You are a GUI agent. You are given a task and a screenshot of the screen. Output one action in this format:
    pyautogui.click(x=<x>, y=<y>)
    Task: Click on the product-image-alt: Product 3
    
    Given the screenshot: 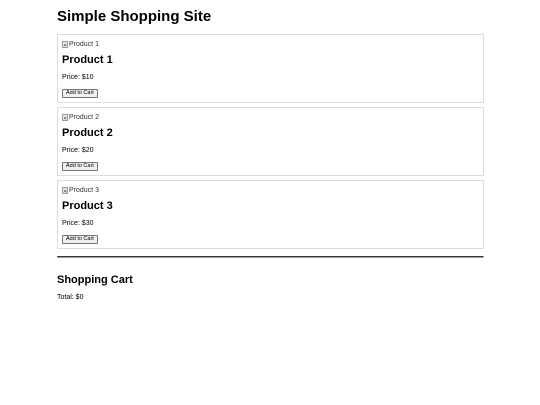 What is the action you would take?
    pyautogui.click(x=84, y=190)
    